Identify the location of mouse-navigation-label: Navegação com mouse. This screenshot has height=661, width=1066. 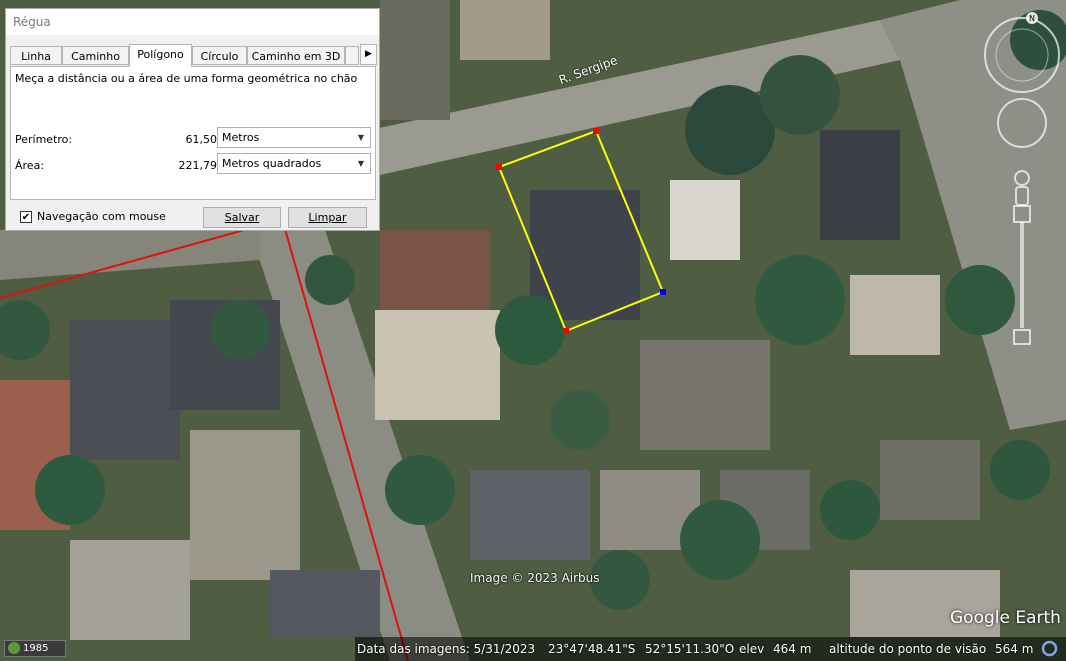
(101, 216).